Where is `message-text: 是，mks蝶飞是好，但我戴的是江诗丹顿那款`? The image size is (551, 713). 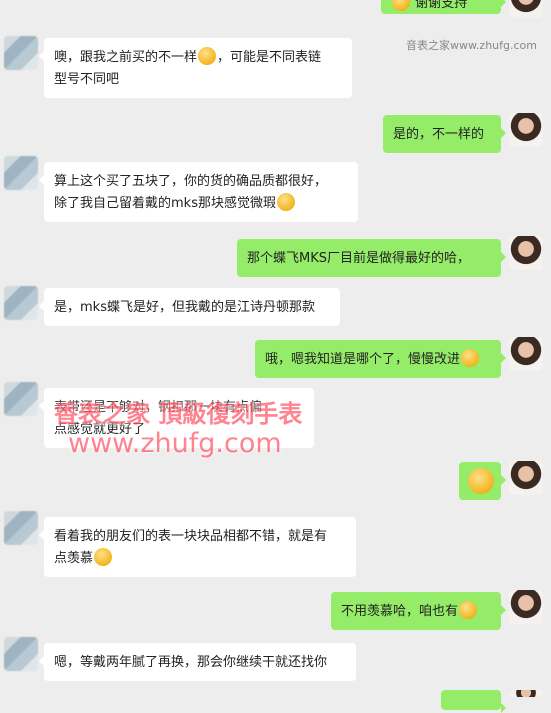 message-text: 是，mks蝶飞是好，但我戴的是江诗丹顿那款 is located at coordinates (184, 307).